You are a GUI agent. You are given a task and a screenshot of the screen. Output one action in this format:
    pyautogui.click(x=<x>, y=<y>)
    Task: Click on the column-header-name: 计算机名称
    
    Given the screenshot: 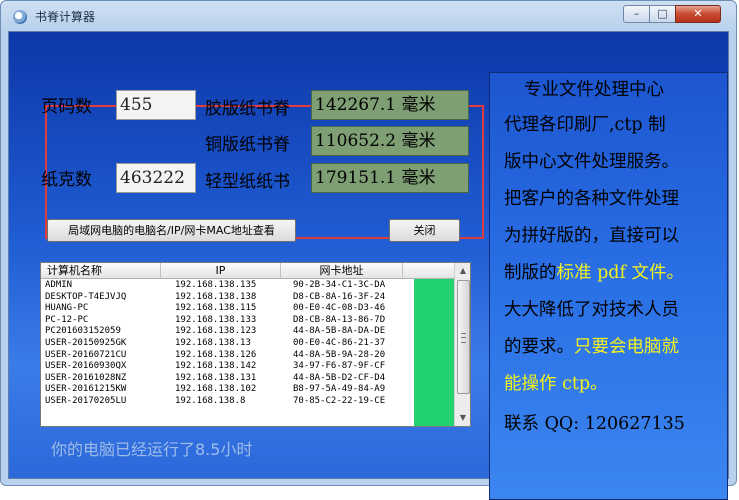 What is the action you would take?
    pyautogui.click(x=101, y=270)
    